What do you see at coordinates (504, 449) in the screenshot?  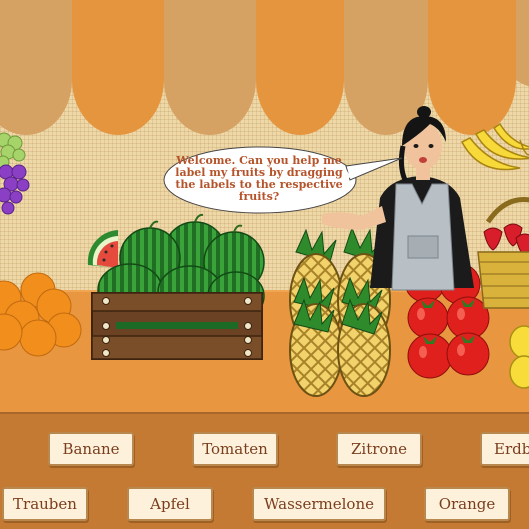 I see `label-erdbeeren: Erdbe` at bounding box center [504, 449].